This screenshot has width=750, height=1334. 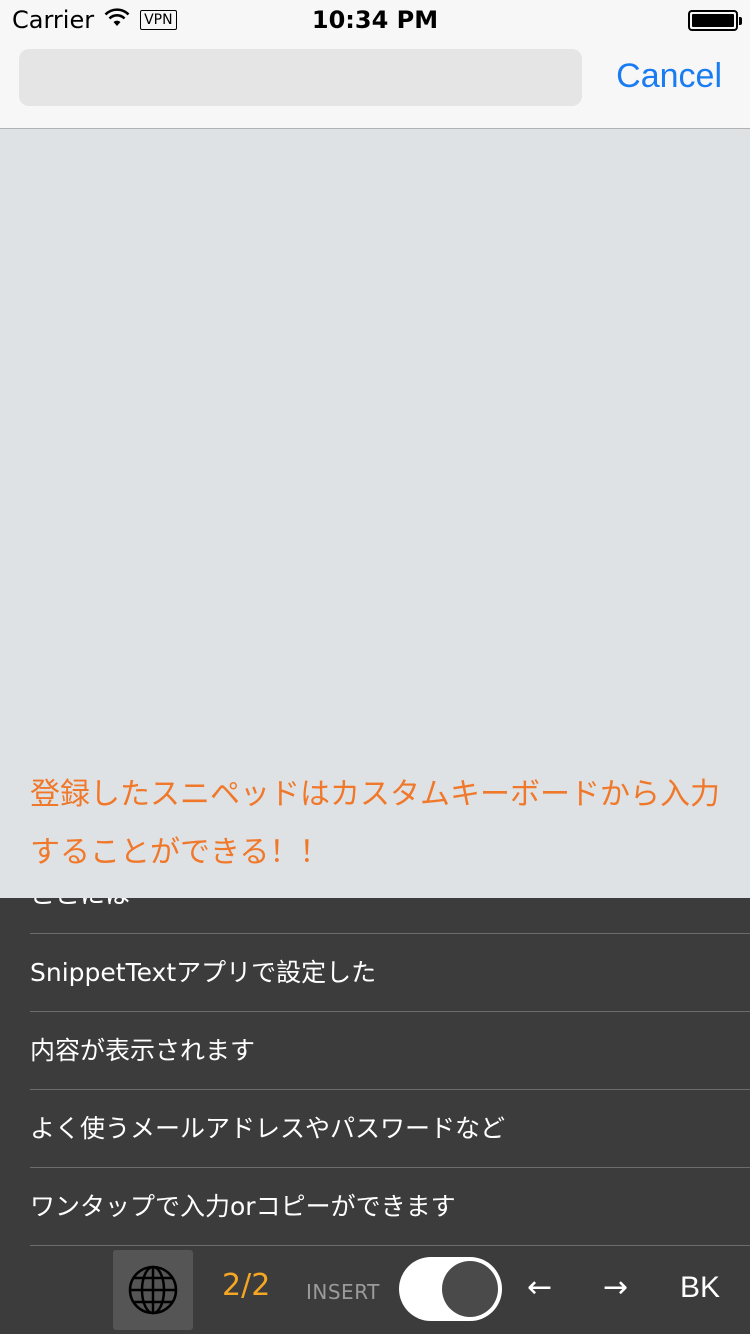 I want to click on keyboard-toolbar: 2/2 INSERT ← → BK, so click(x=375, y=1291).